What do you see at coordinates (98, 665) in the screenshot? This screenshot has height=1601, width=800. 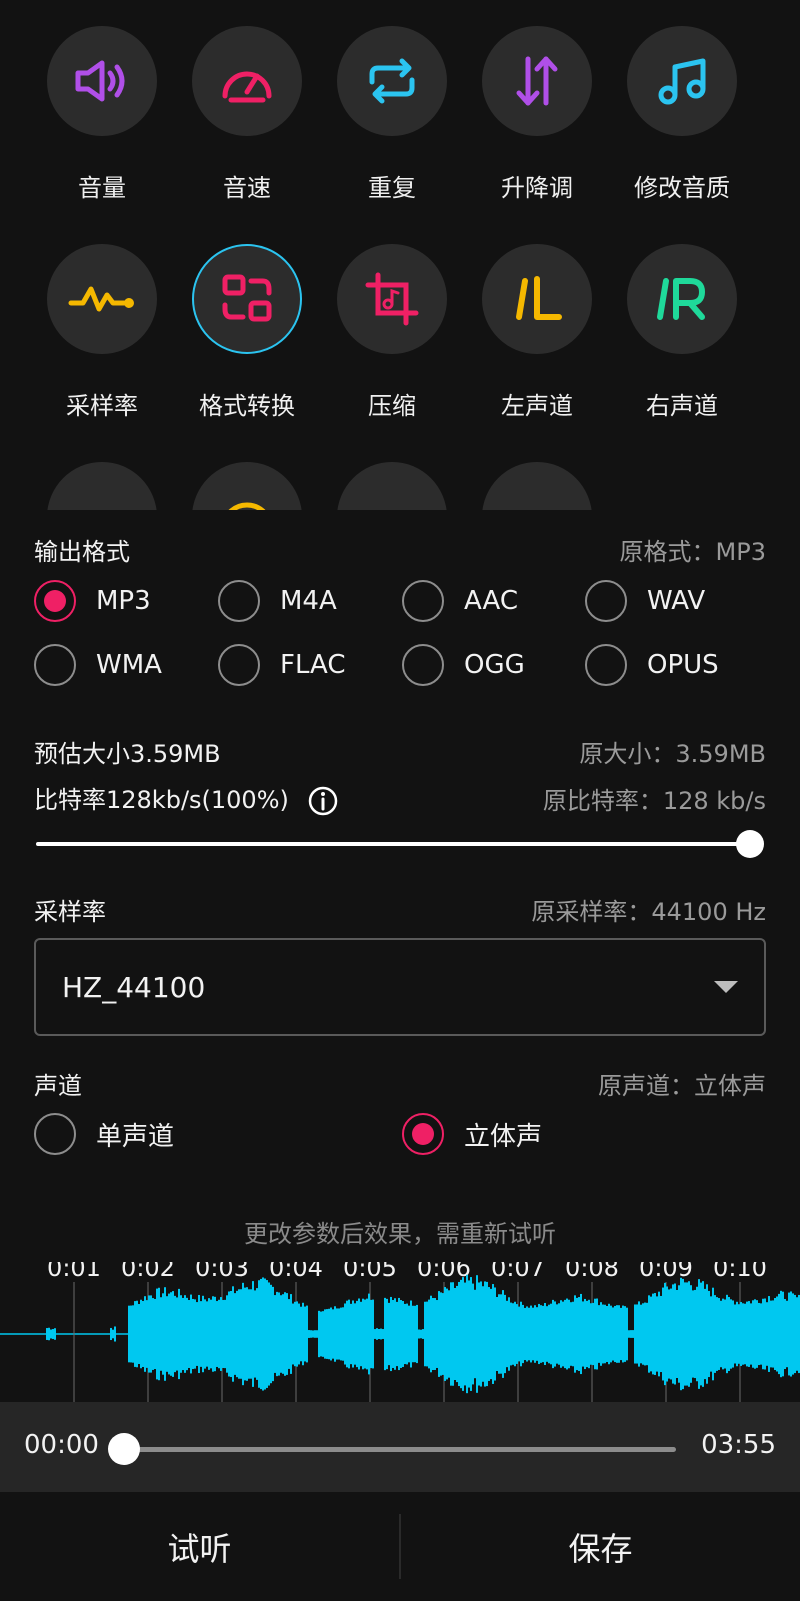 I see `format-option-wma: WMA` at bounding box center [98, 665].